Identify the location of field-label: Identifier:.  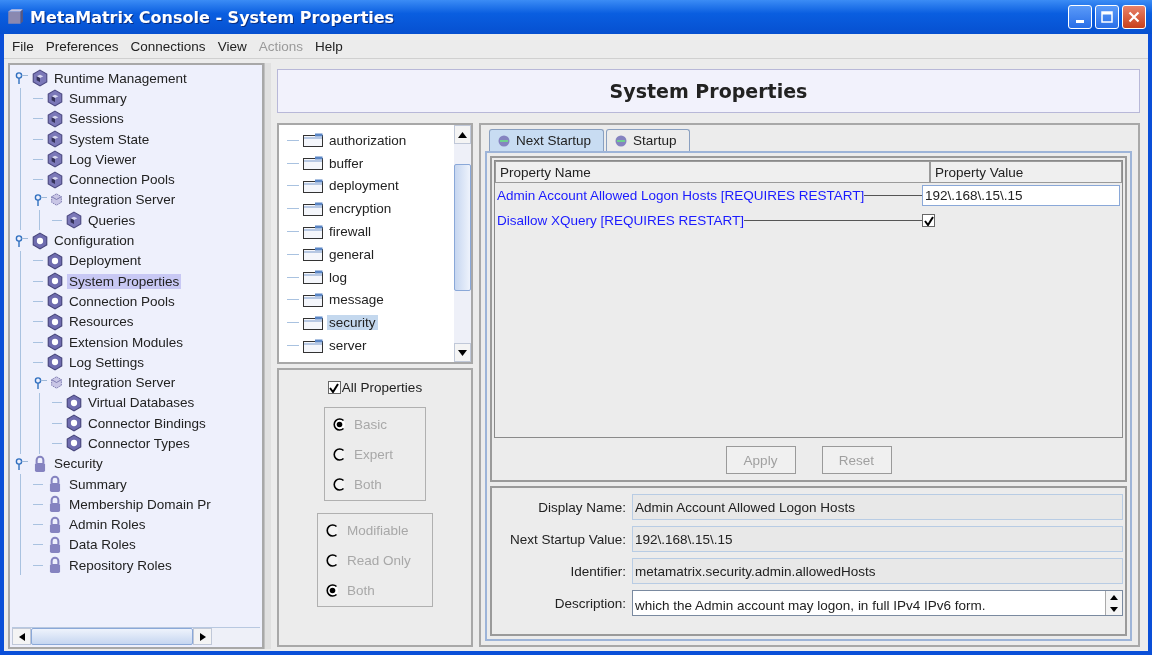
(597, 571).